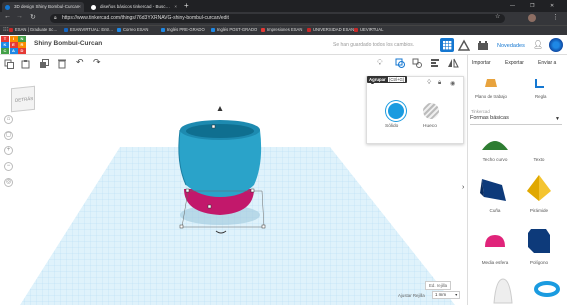  What do you see at coordinates (495, 145) in the screenshot?
I see `curved-roof-icon` at bounding box center [495, 145].